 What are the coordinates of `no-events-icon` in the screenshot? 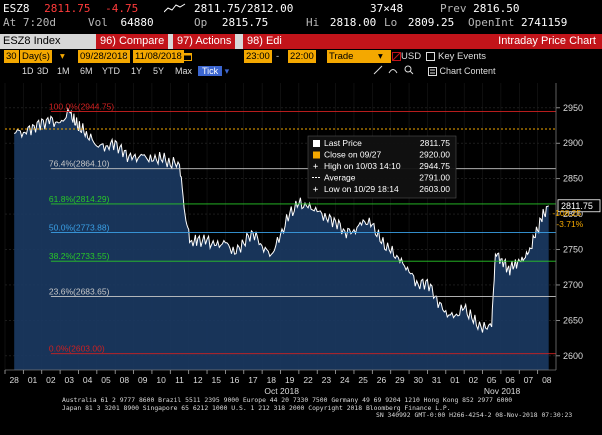 It's located at (396, 56).